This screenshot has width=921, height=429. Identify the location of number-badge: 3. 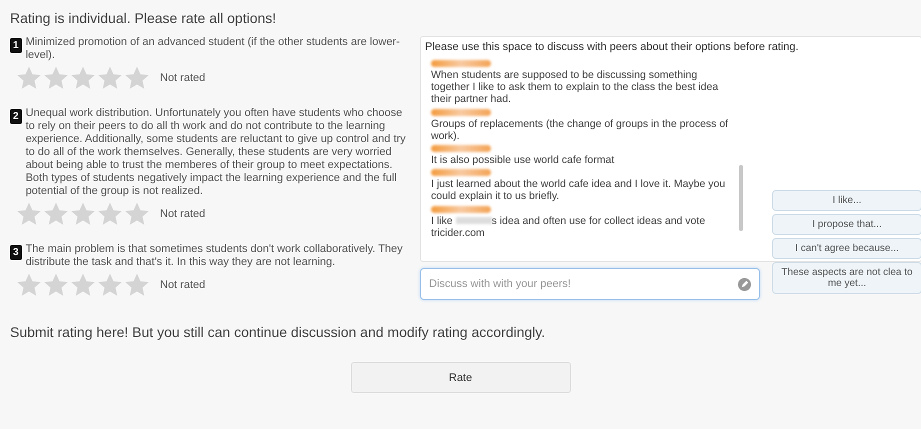
(16, 252).